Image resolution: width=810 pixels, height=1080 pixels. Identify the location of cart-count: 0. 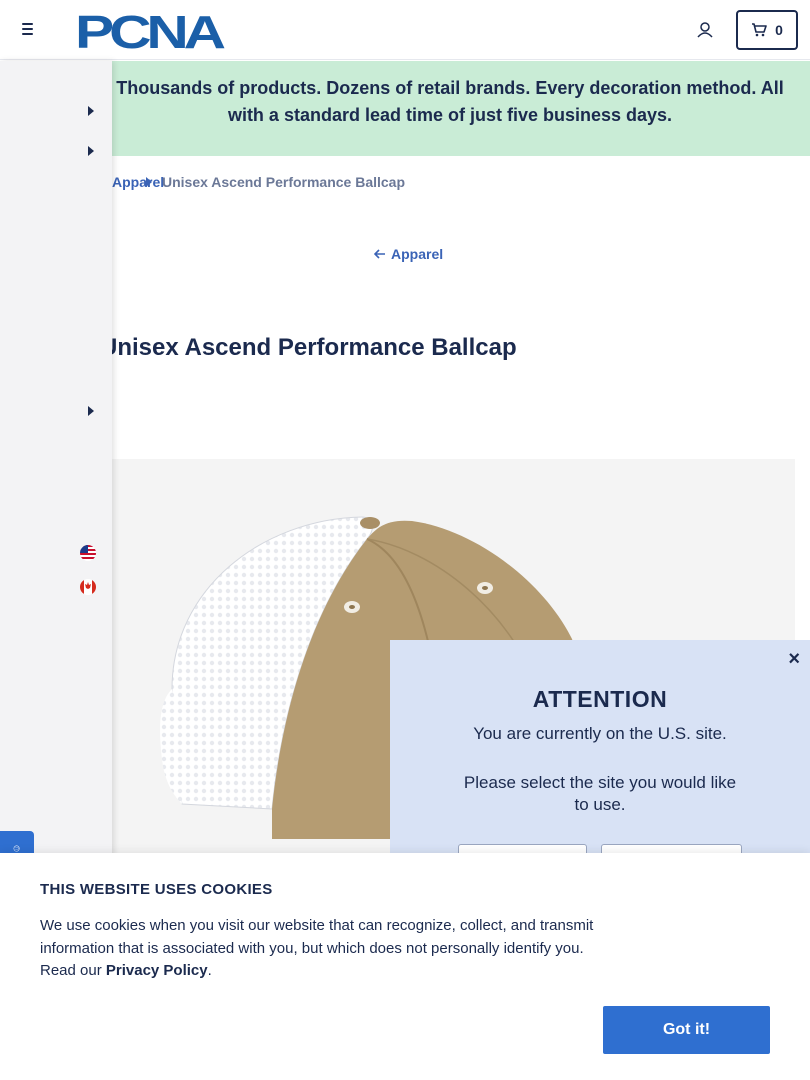
(779, 30).